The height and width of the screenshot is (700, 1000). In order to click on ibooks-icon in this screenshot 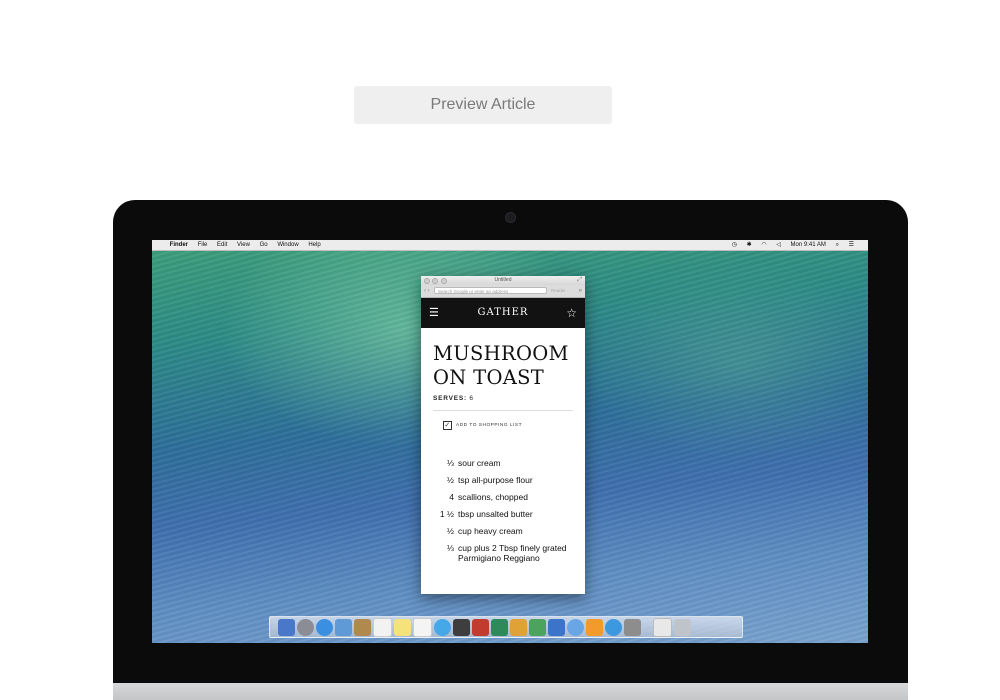, I will do `click(594, 627)`.